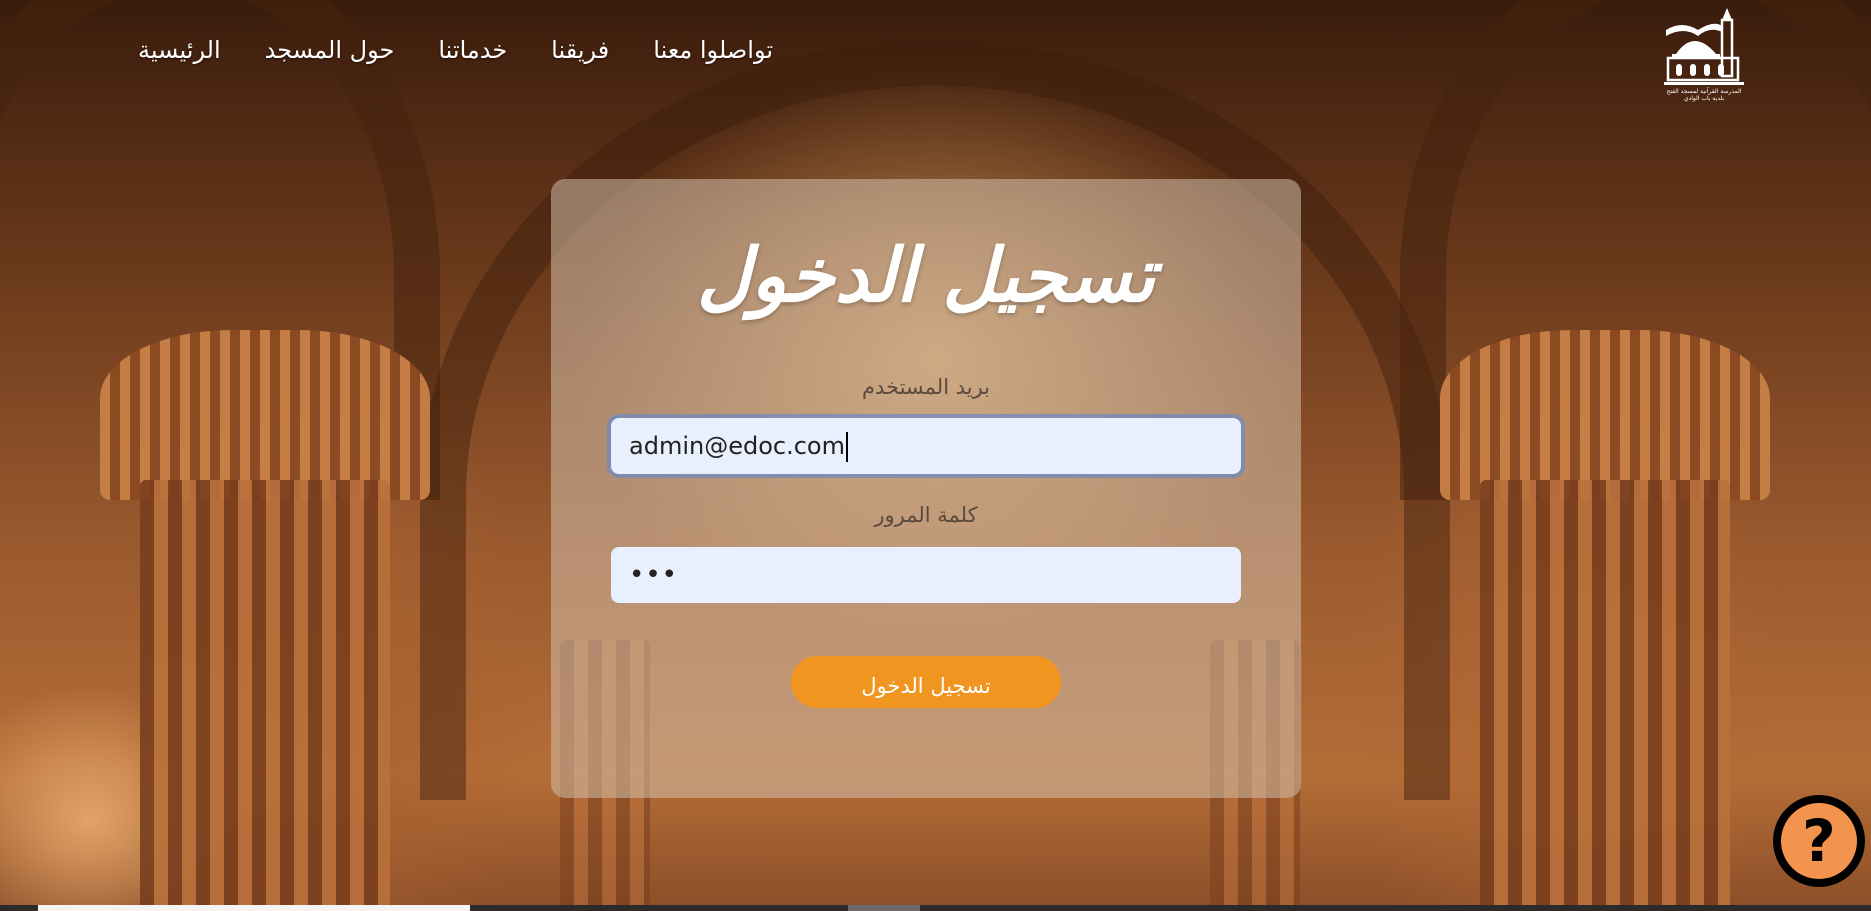 The image size is (1871, 911). I want to click on nav-item-services: خدماتنا, so click(472, 50).